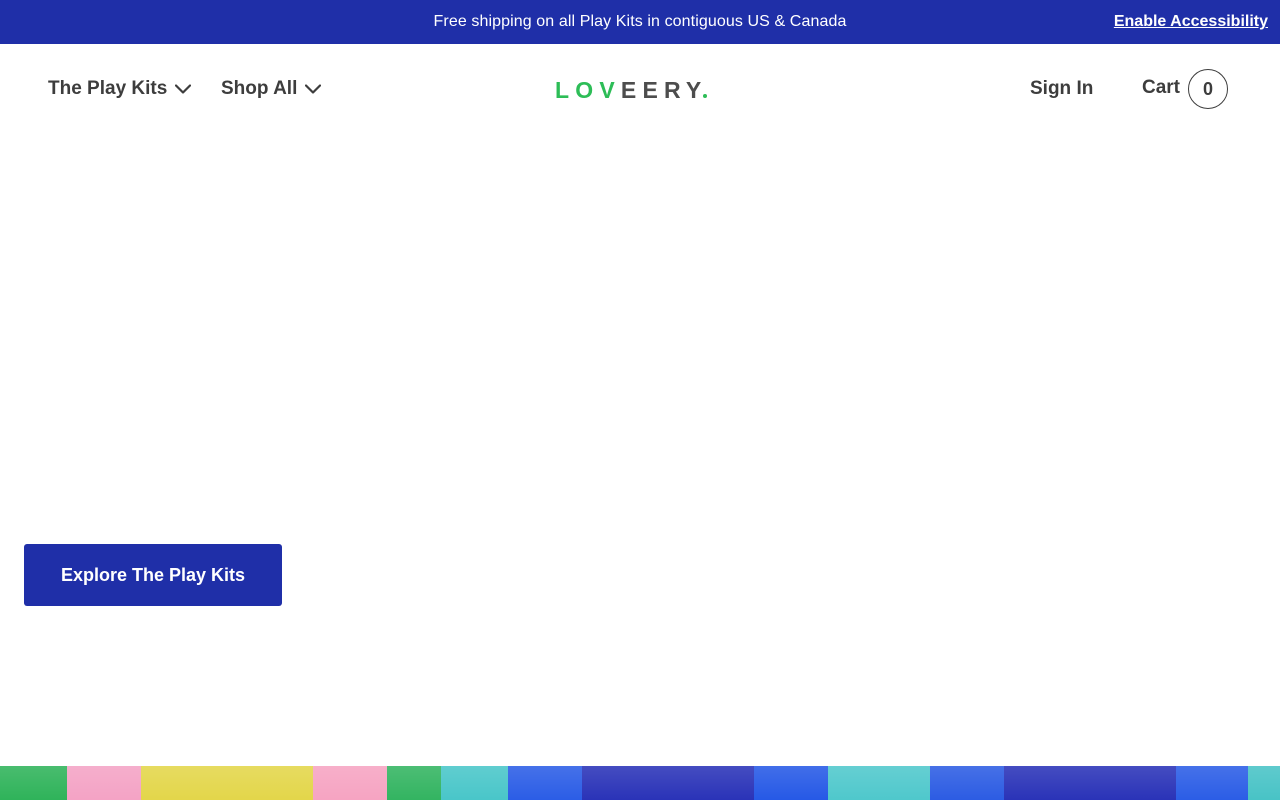 The height and width of the screenshot is (800, 1280). I want to click on decorative-color-strip, so click(640, 783).